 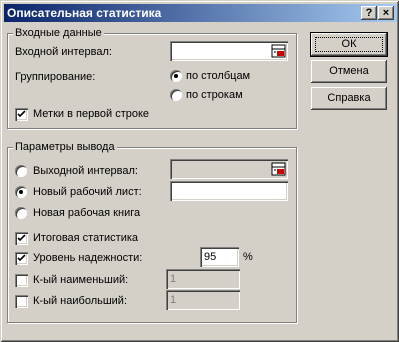 What do you see at coordinates (248, 257) in the screenshot?
I see `percent-sign: %` at bounding box center [248, 257].